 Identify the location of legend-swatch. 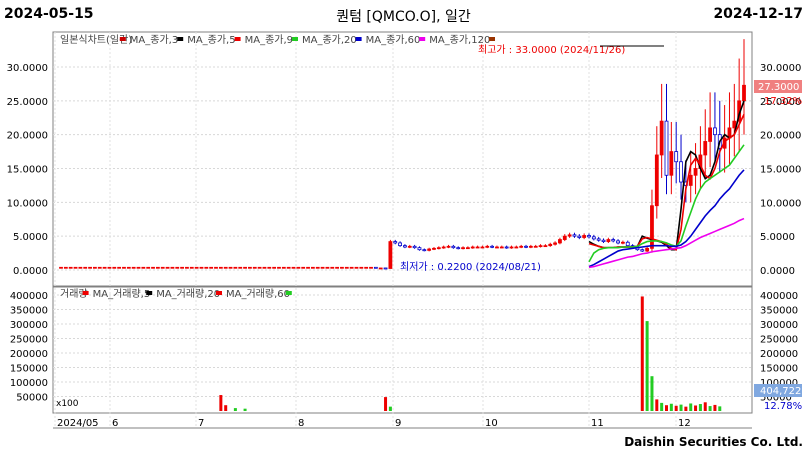
(122, 39).